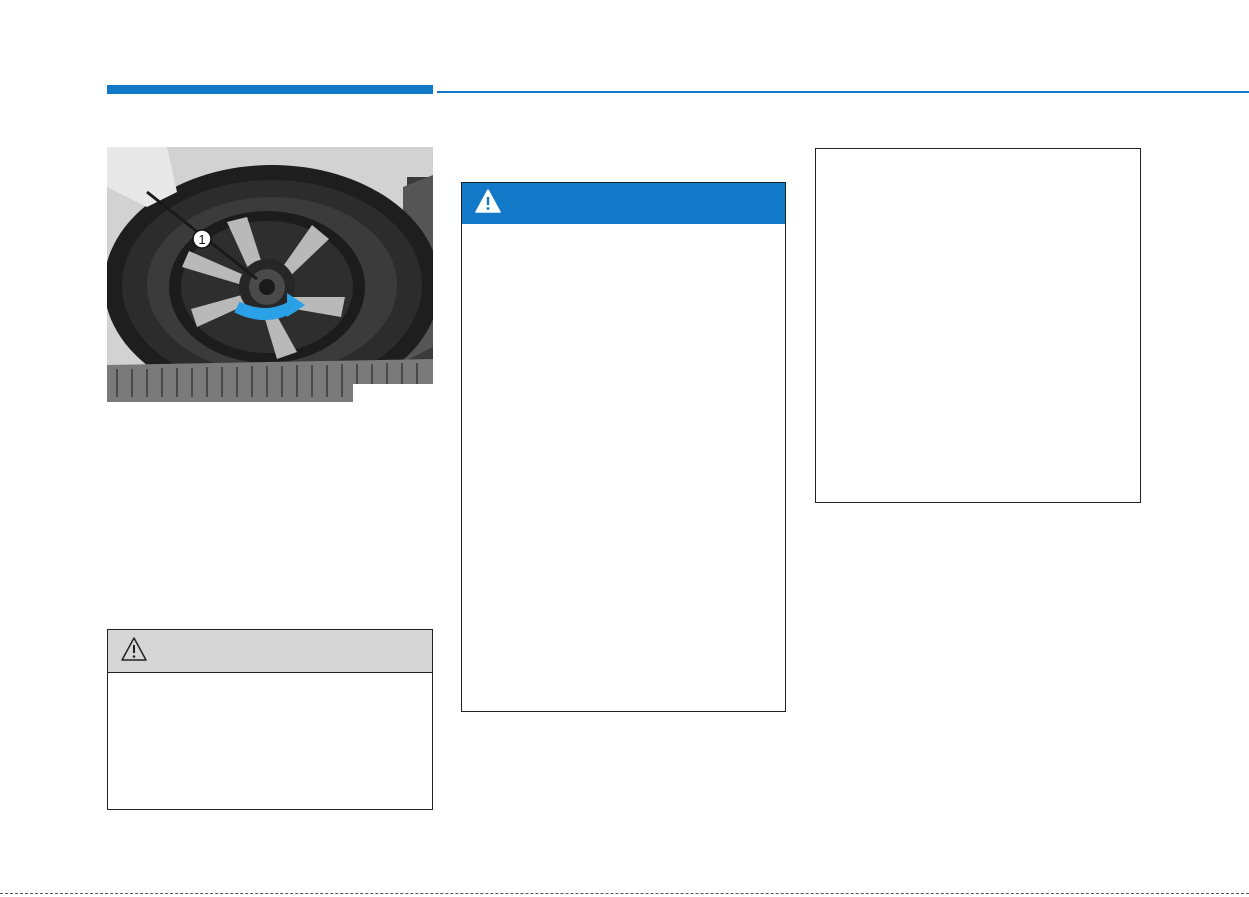 This screenshot has height=897, width=1249. What do you see at coordinates (488, 203) in the screenshot?
I see `warning-triangle-icon` at bounding box center [488, 203].